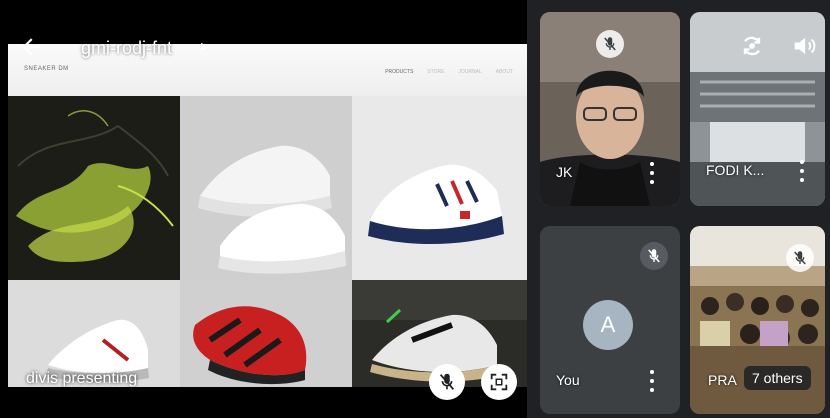 The height and width of the screenshot is (418, 830). I want to click on participant-tile-jk: JK, so click(610, 109).